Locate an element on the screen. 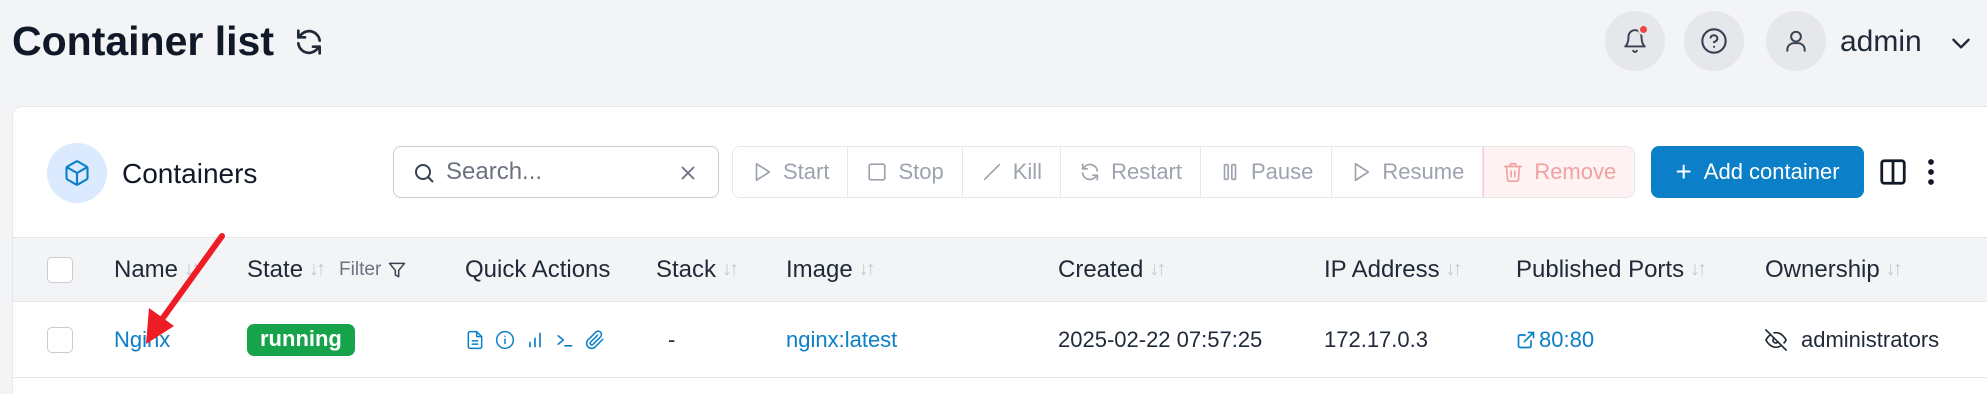 The image size is (1987, 394). column-header-ip-address: IP Address ↓↑ is located at coordinates (1393, 269).